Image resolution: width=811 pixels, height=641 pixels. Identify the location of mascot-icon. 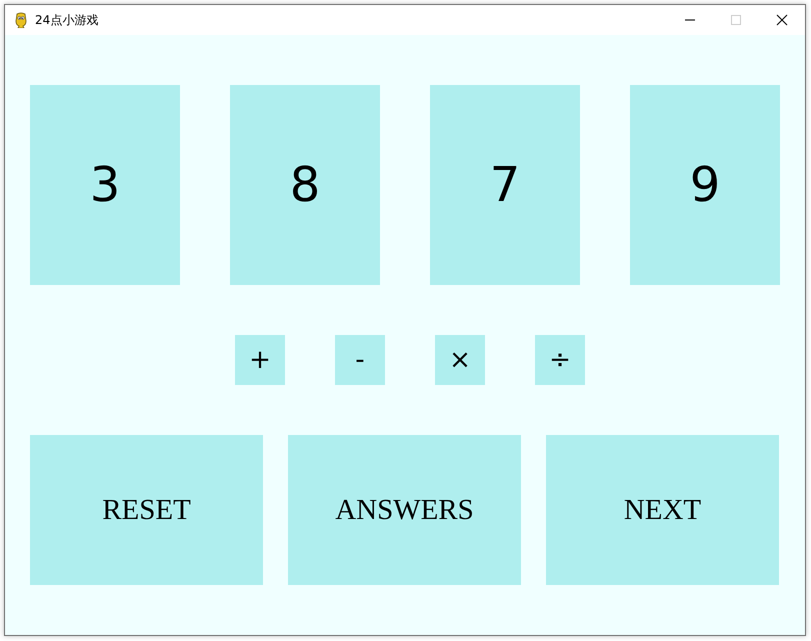
(21, 20).